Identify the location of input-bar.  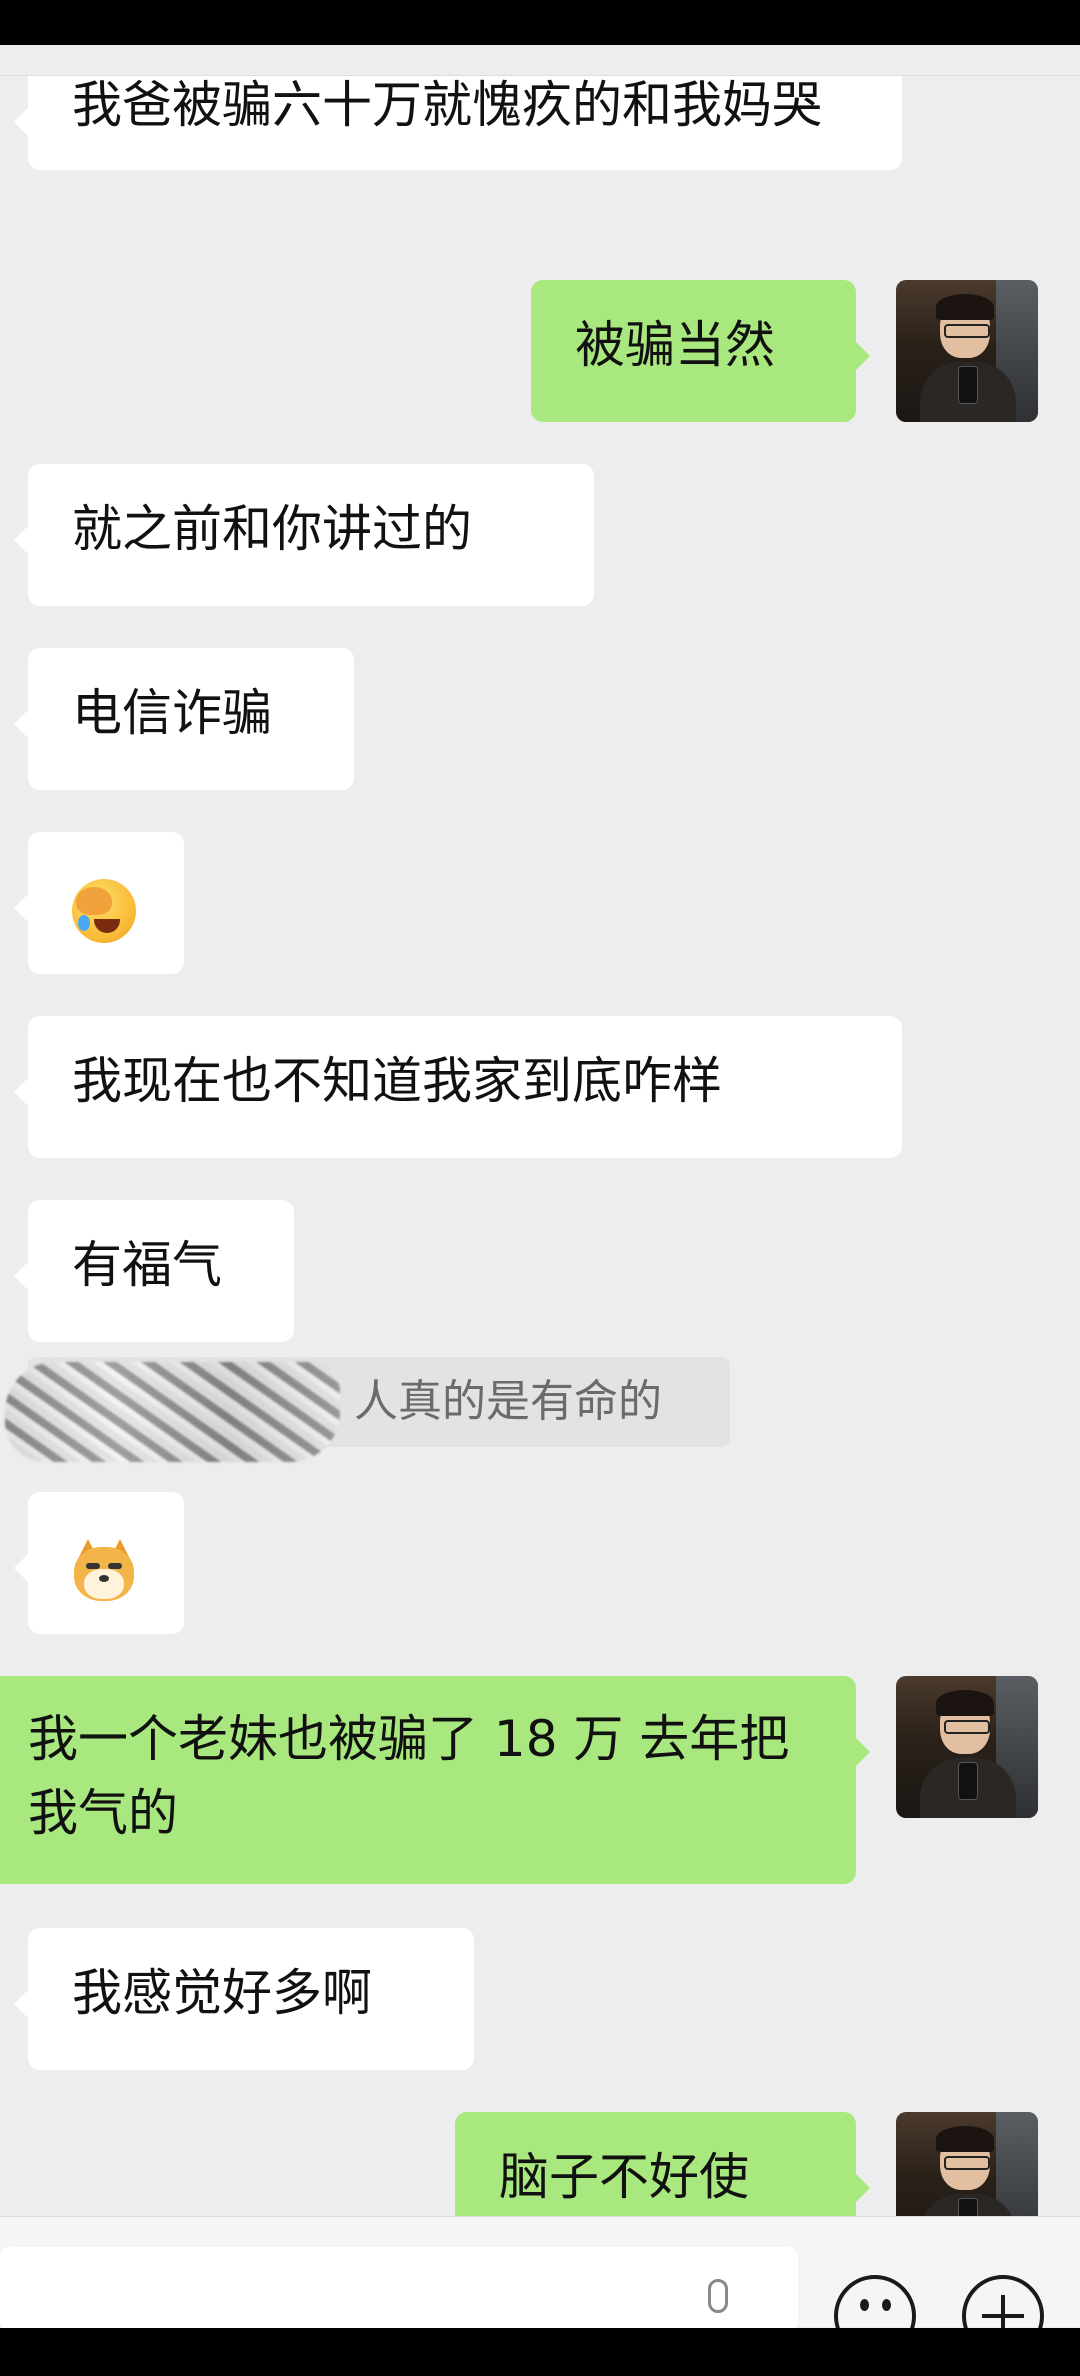
(540, 2286).